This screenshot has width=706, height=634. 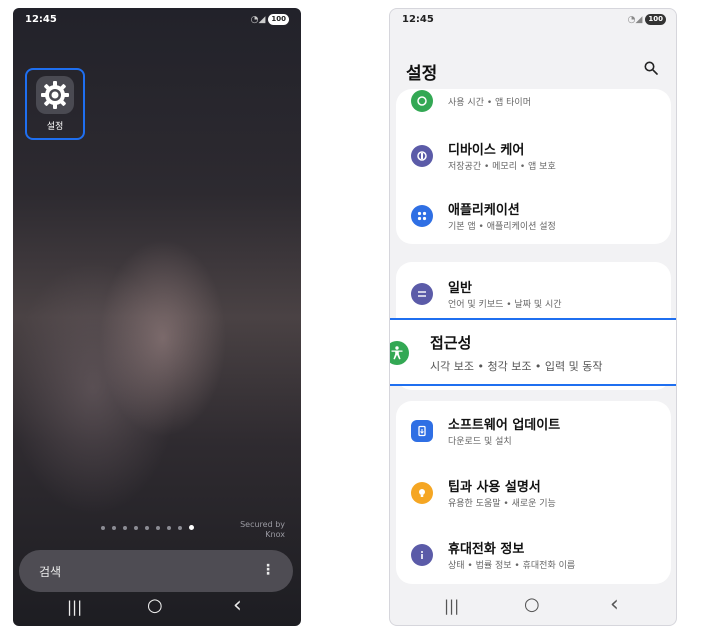 What do you see at coordinates (50, 572) in the screenshot?
I see `search-label: 검색` at bounding box center [50, 572].